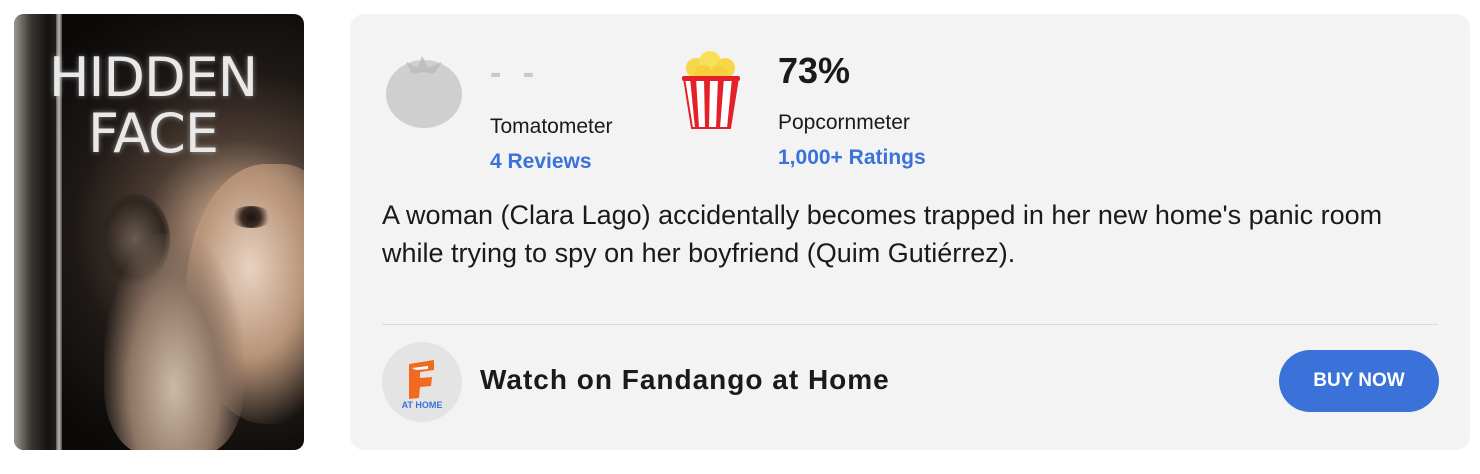 This screenshot has height=474, width=1480. What do you see at coordinates (541, 162) in the screenshot?
I see `tomatometer-reviews-link: 4 Reviews` at bounding box center [541, 162].